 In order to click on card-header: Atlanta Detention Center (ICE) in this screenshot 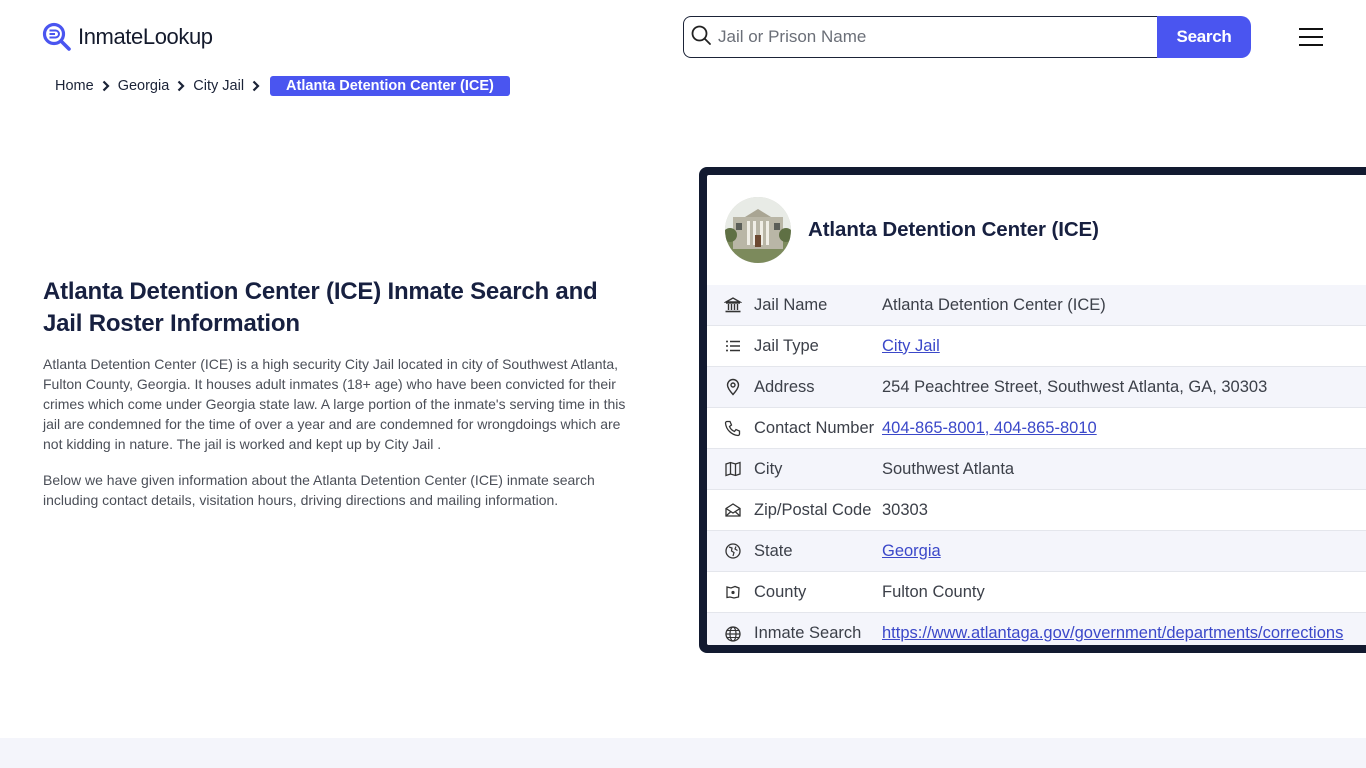, I will do `click(1036, 230)`.